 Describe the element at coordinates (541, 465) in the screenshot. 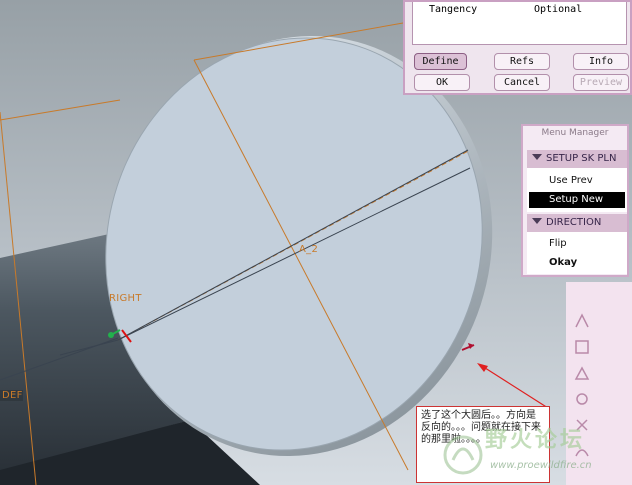

I see `watermark-url: www.proewildfire.cn` at that location.